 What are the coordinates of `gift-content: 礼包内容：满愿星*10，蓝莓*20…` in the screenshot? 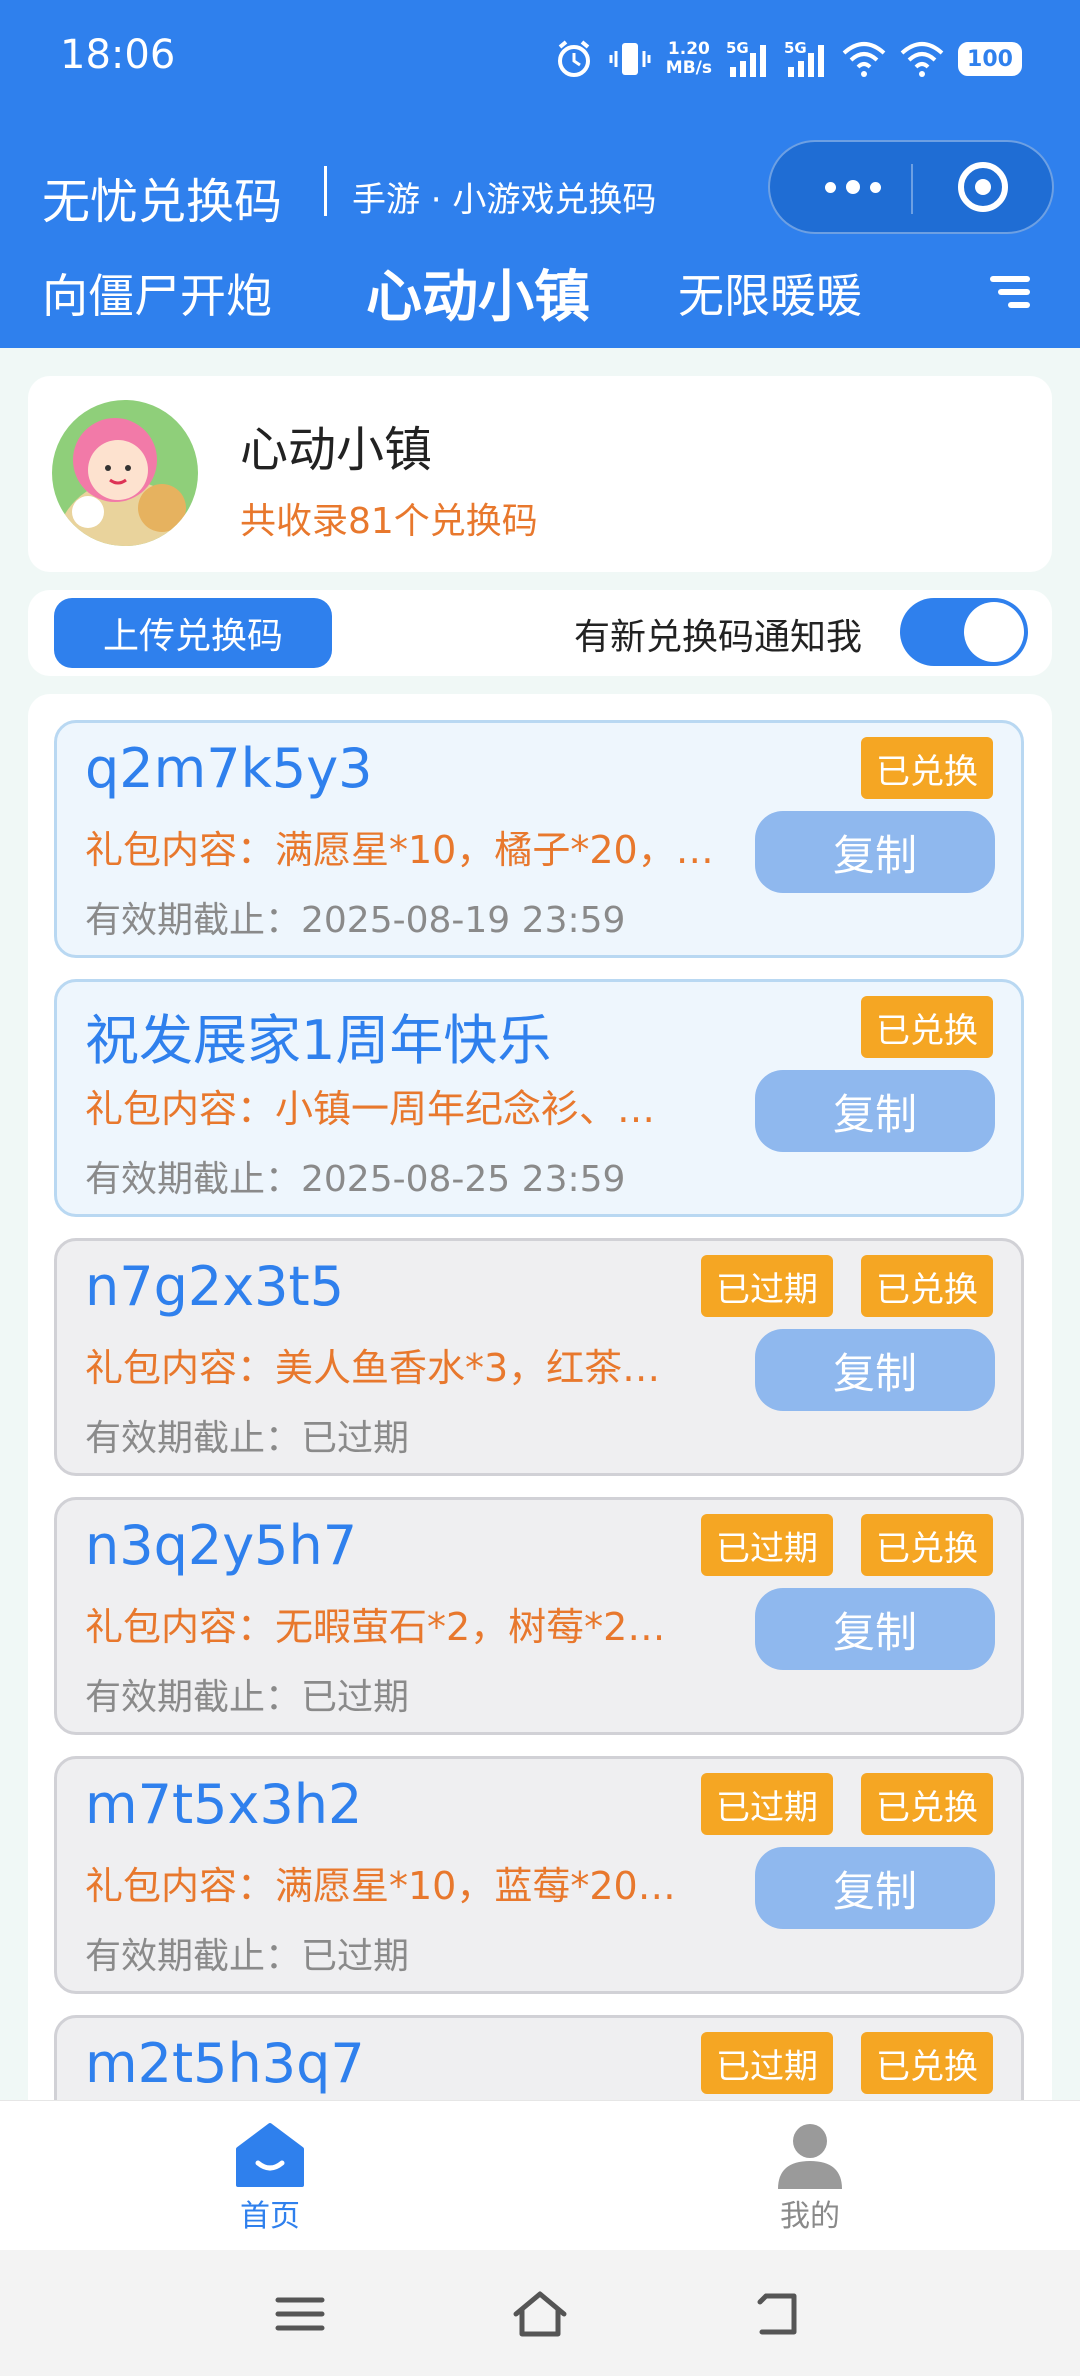 It's located at (380, 1886).